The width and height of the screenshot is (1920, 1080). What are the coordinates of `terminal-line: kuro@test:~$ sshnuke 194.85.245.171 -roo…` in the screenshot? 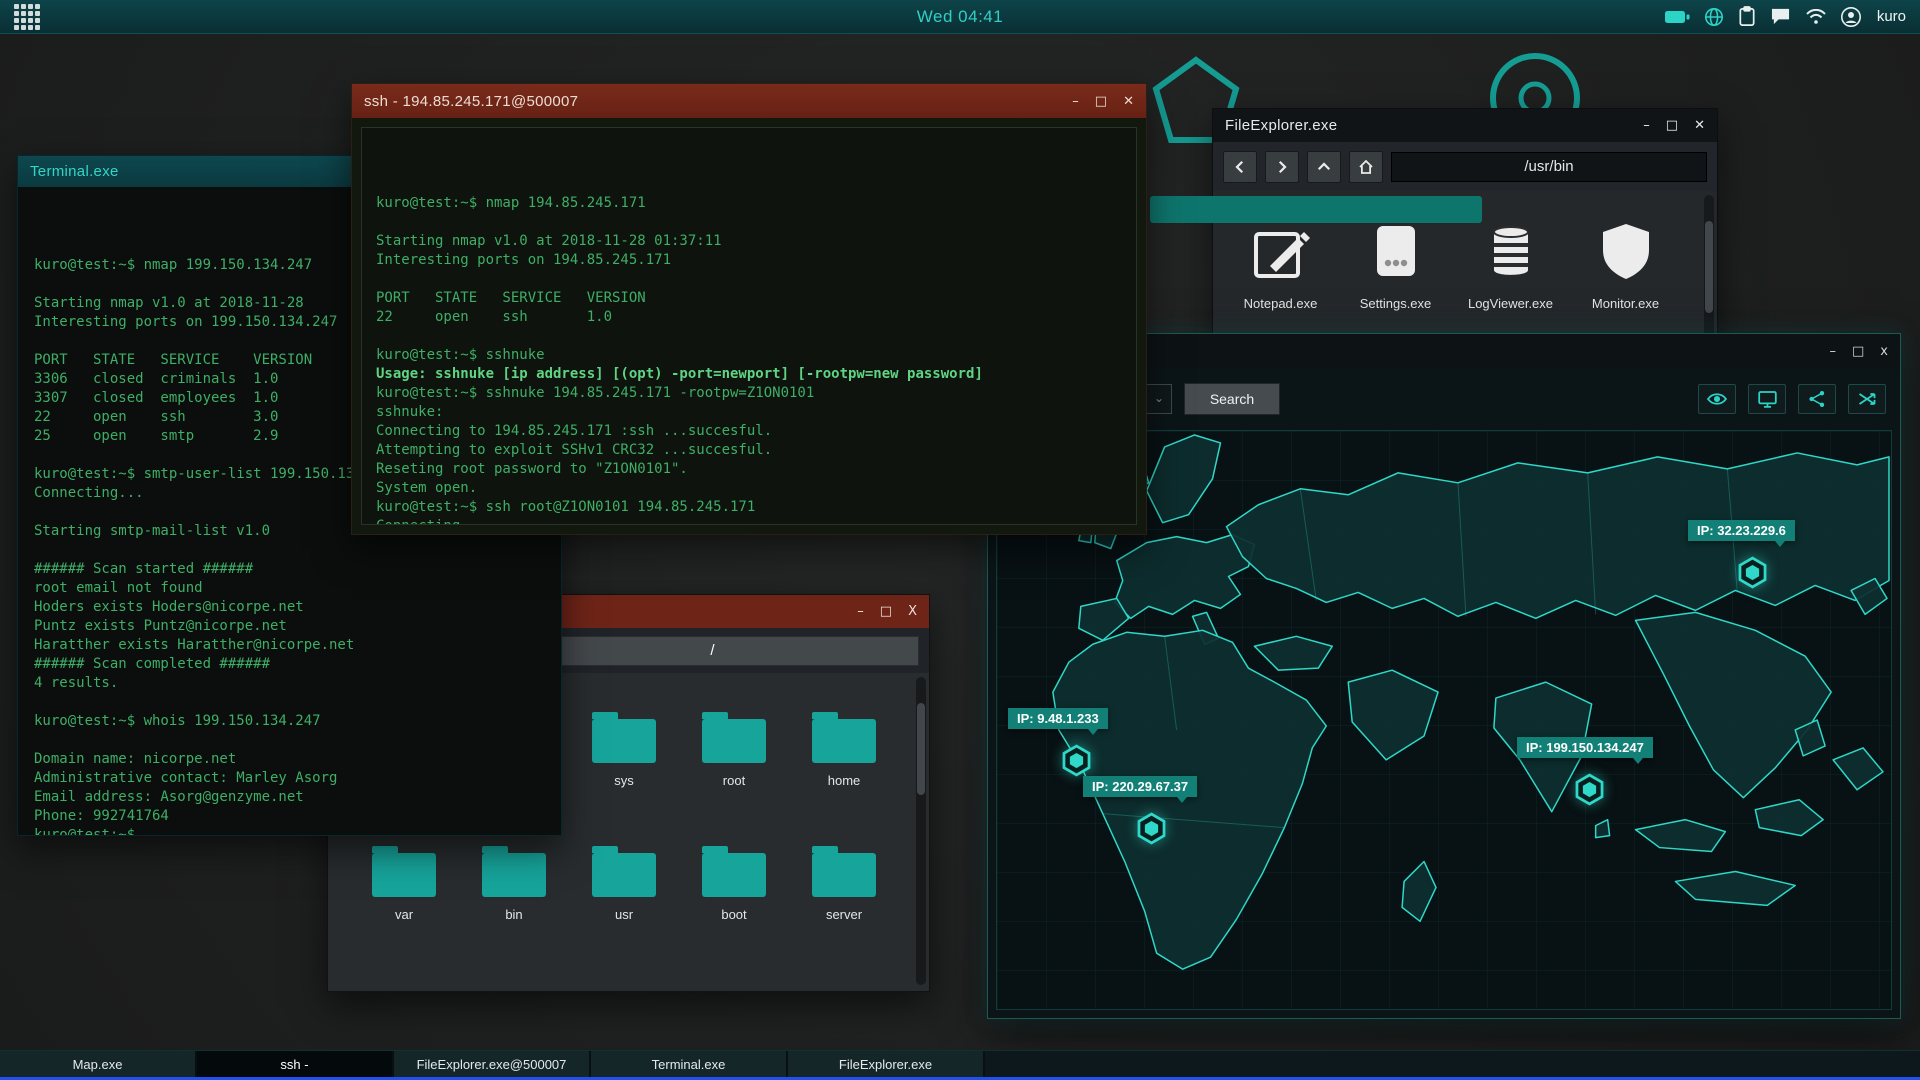 It's located at (595, 393).